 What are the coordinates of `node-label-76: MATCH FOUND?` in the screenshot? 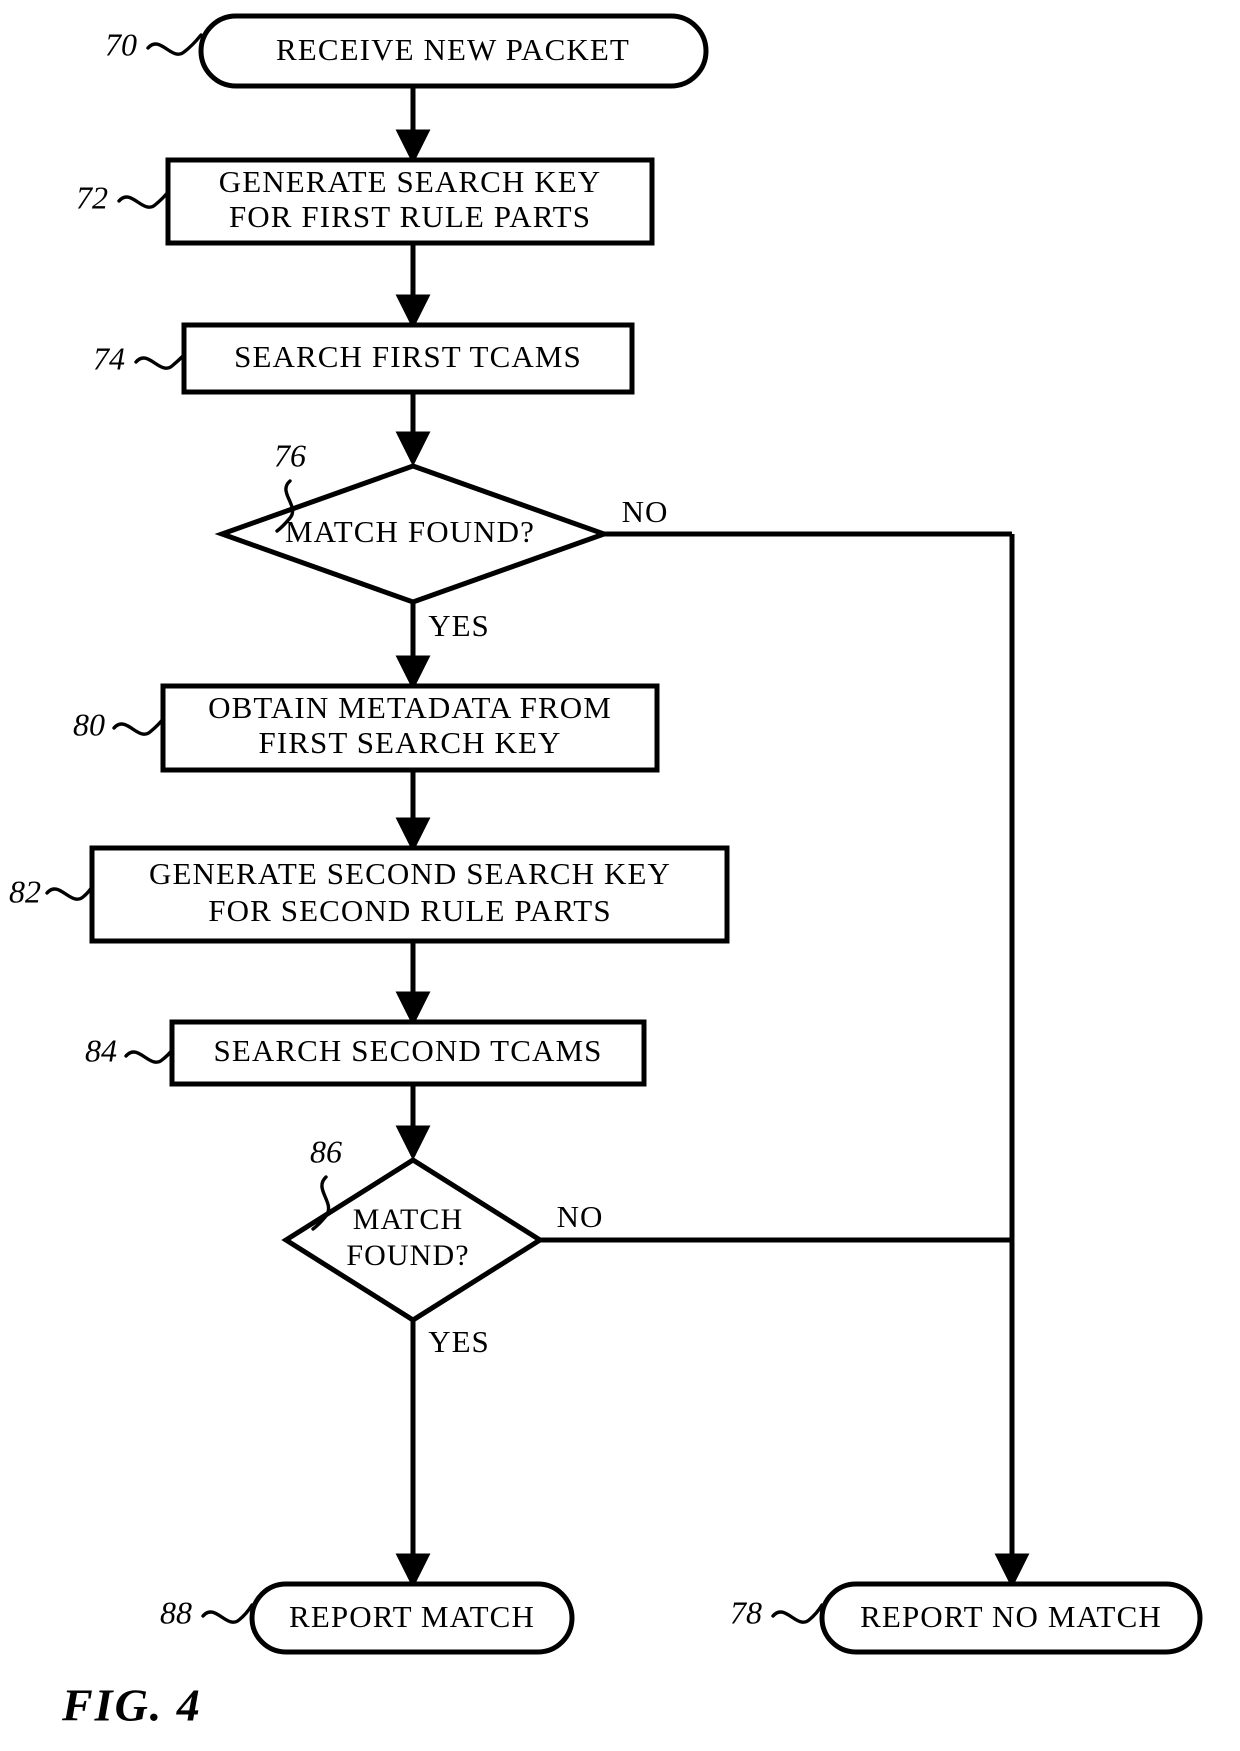 It's located at (410, 531).